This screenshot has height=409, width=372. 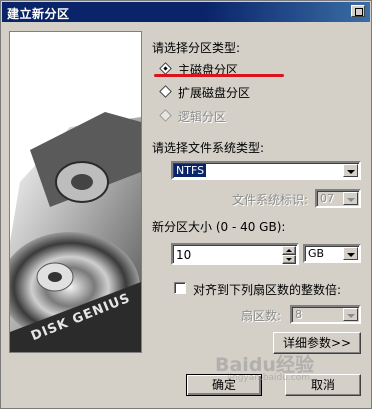 I want to click on spin-up-button, so click(x=289, y=250).